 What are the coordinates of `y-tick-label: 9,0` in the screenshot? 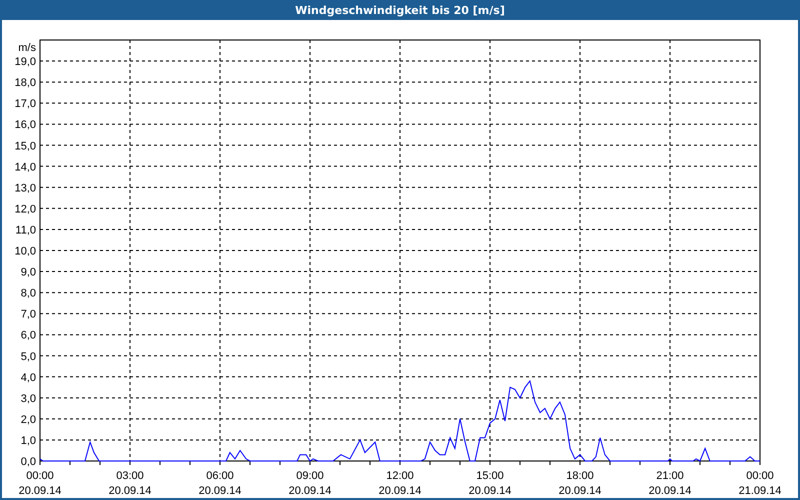 It's located at (28, 272).